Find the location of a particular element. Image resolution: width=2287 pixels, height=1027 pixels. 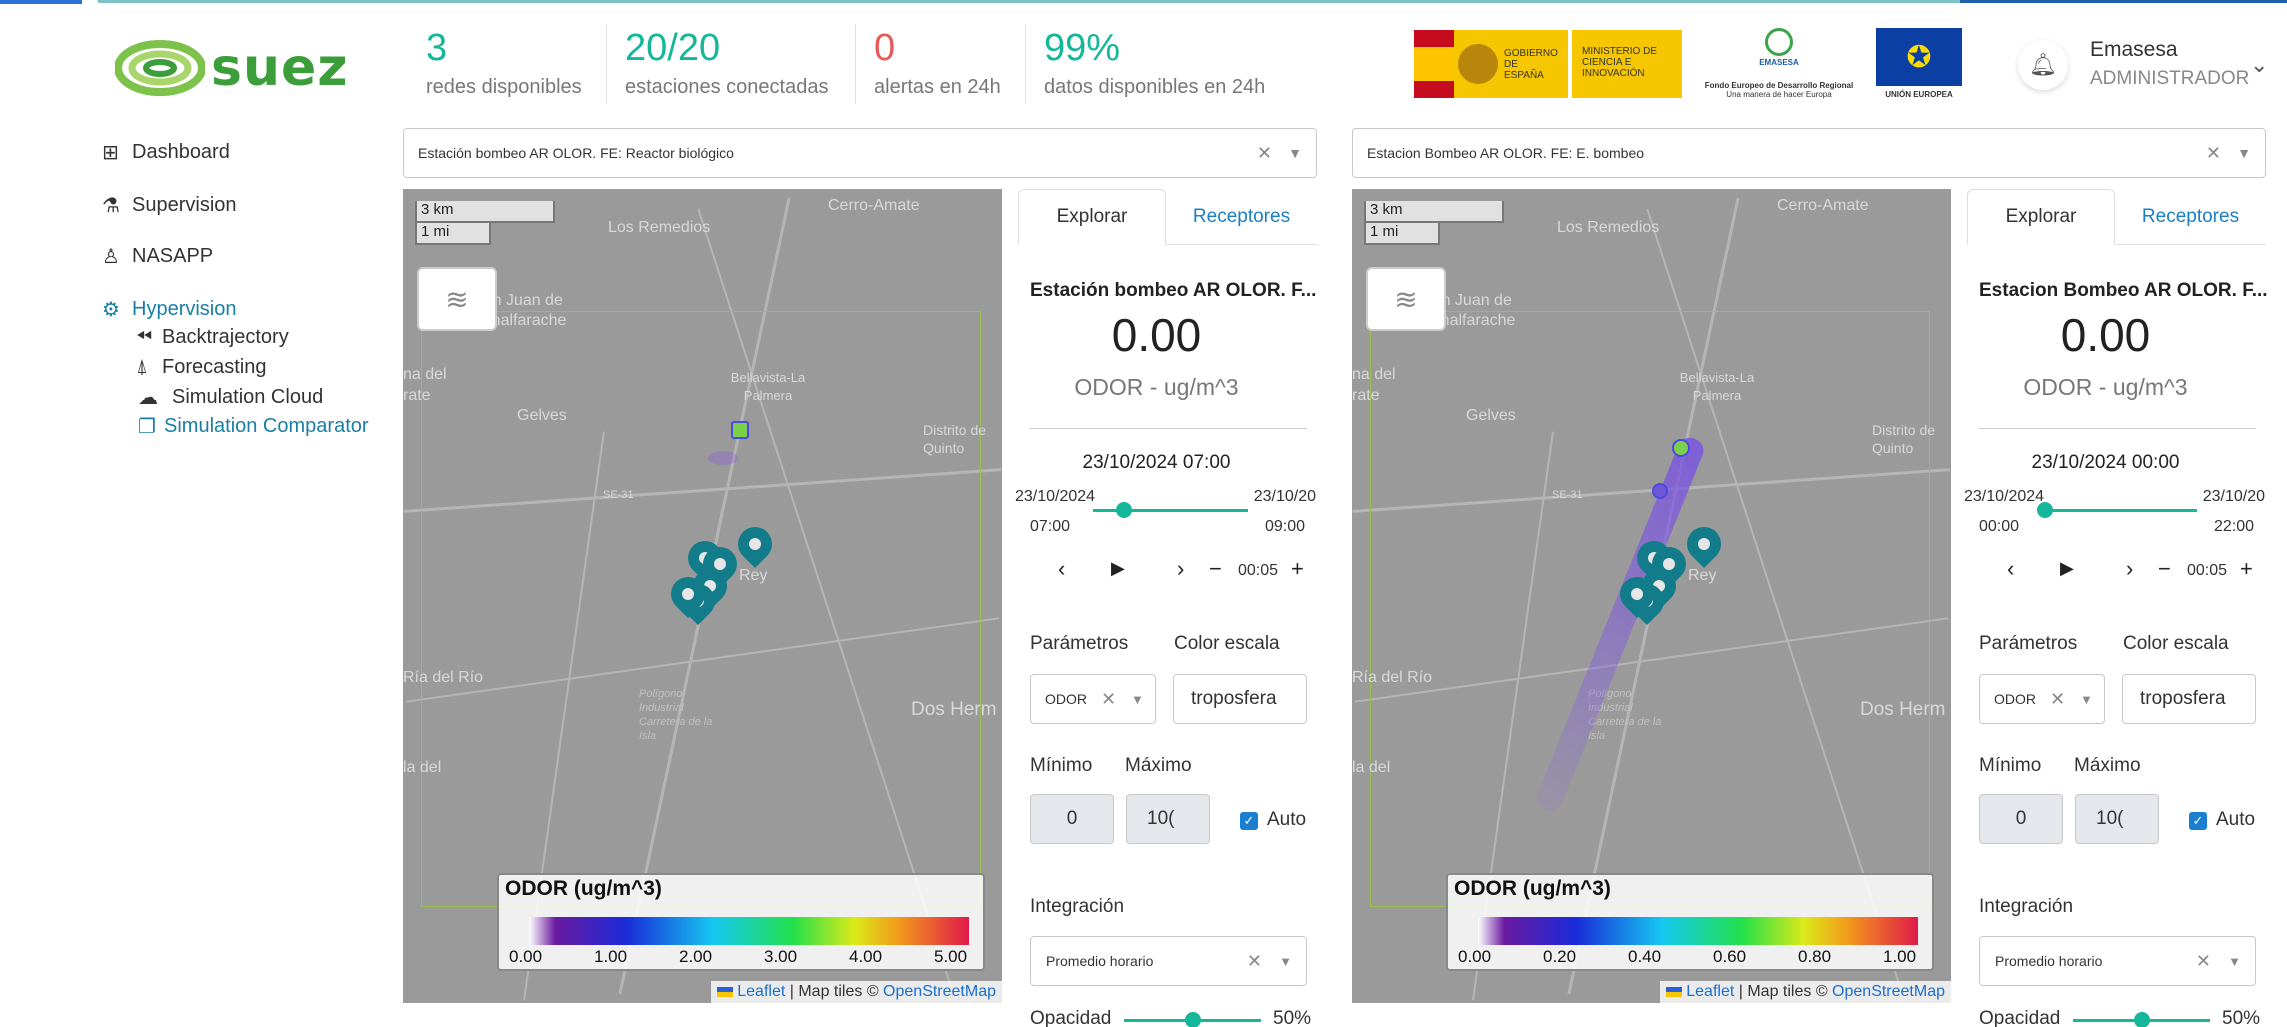

sidebar-item-label: Supervision is located at coordinates (184, 205).